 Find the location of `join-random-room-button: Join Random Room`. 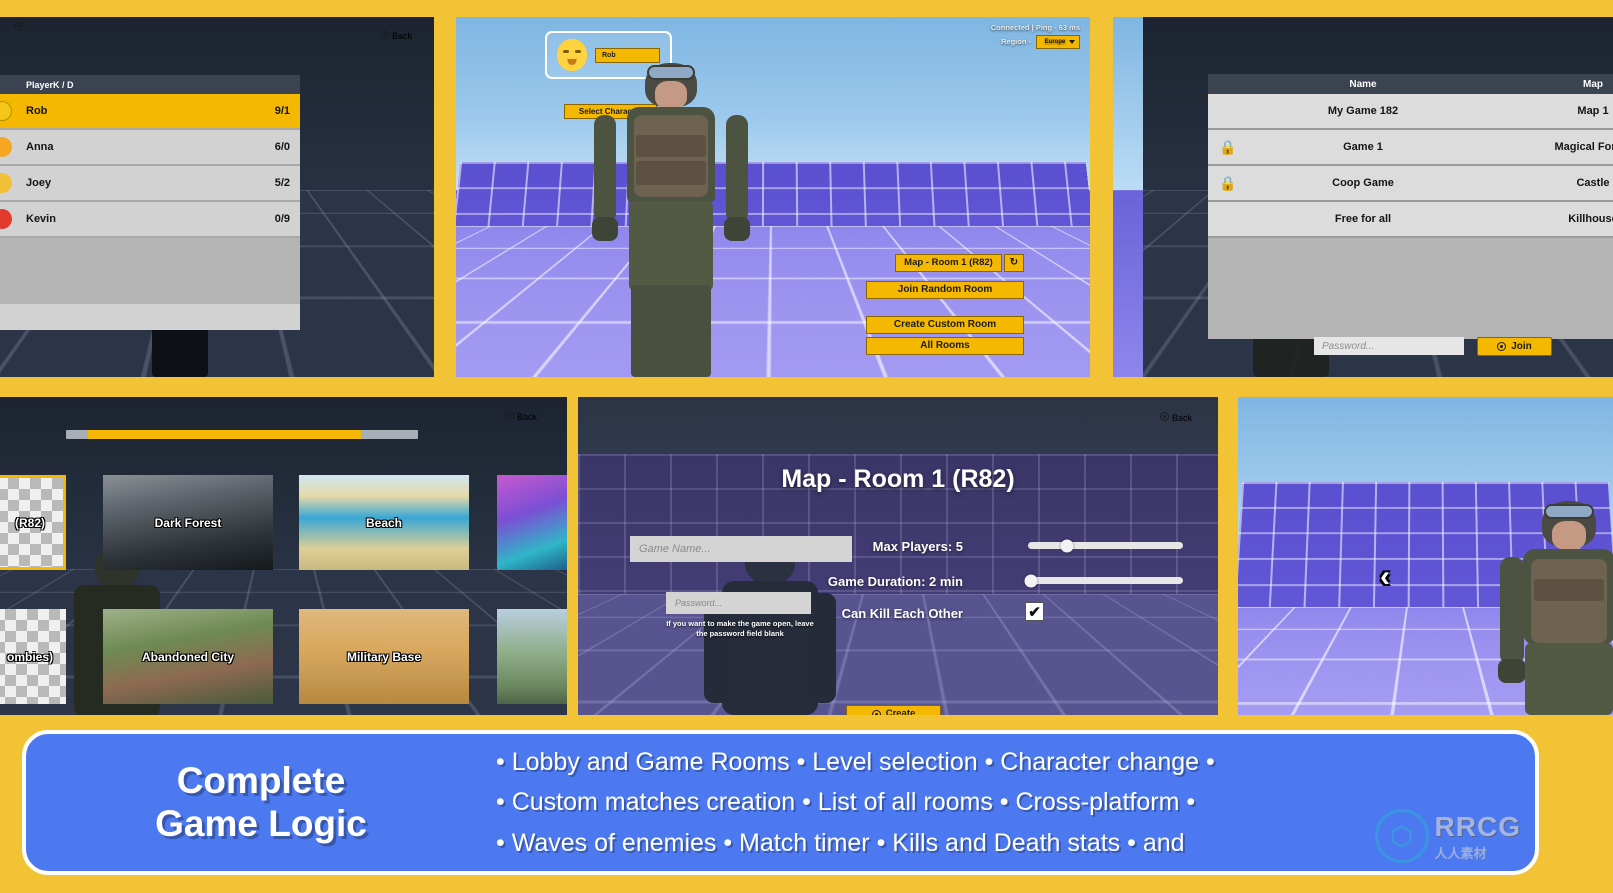

join-random-room-button: Join Random Room is located at coordinates (945, 290).